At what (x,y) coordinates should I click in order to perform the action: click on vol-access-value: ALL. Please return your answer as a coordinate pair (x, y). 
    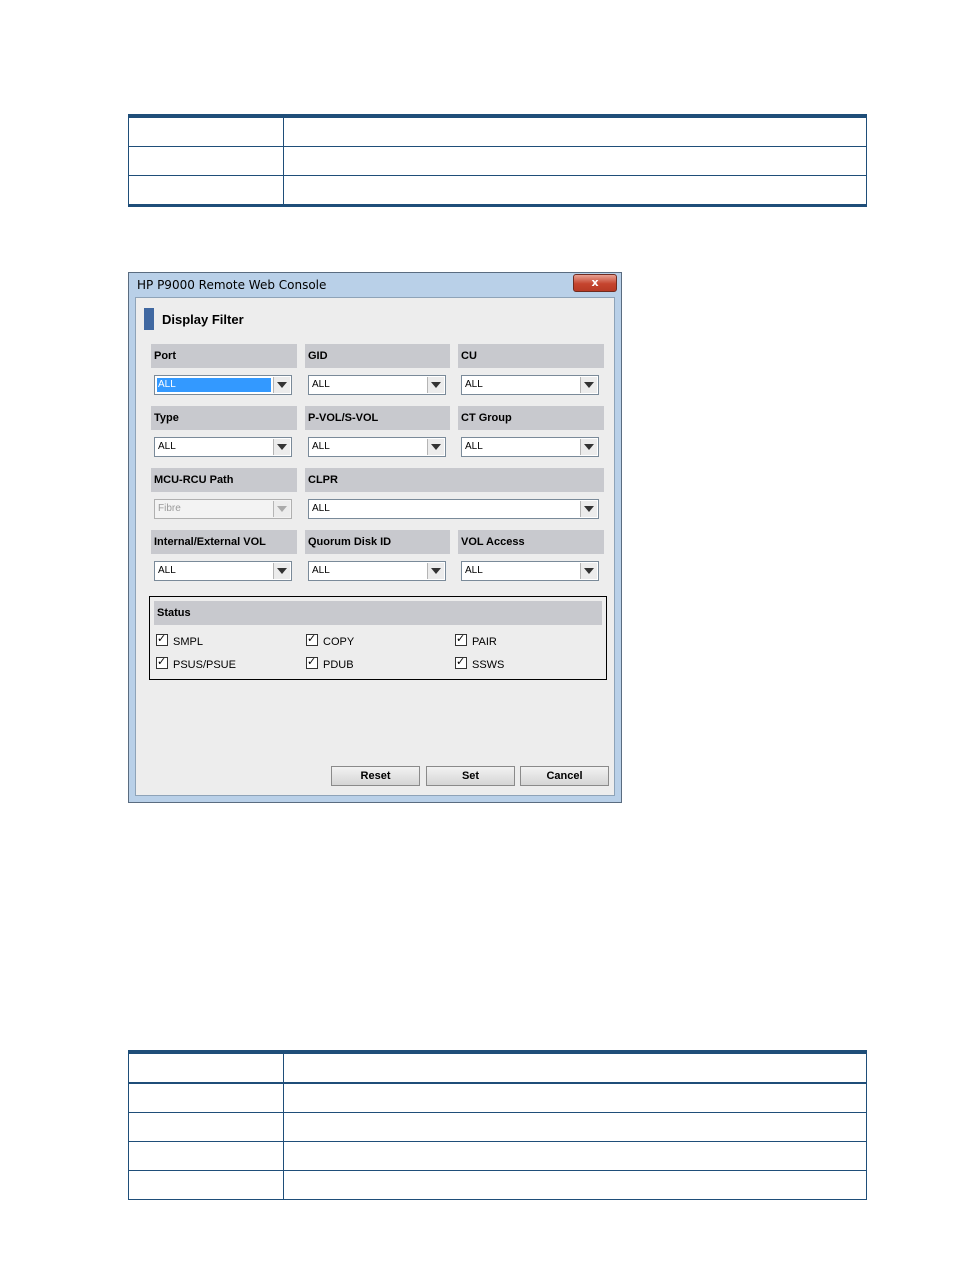
    Looking at the image, I should click on (474, 570).